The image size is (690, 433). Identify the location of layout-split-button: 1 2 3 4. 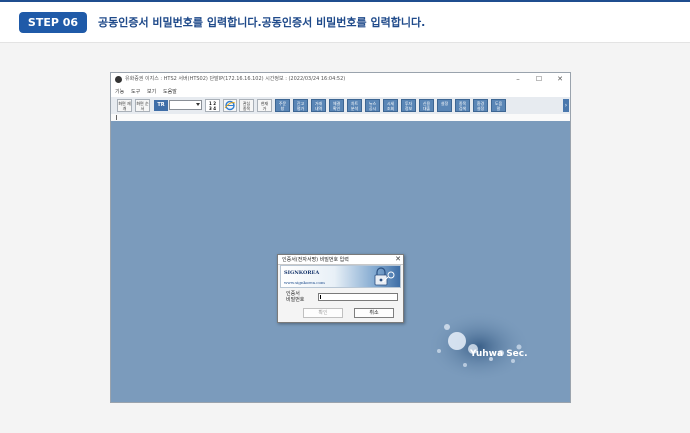
(212, 105).